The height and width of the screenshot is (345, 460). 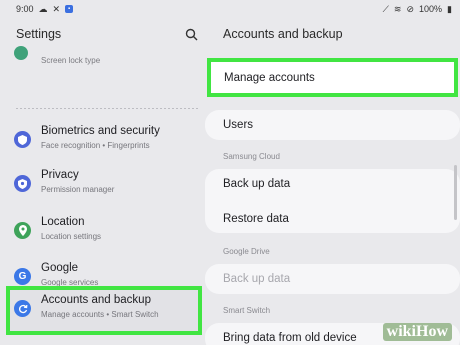 What do you see at coordinates (332, 125) in the screenshot?
I see `users-item: Users` at bounding box center [332, 125].